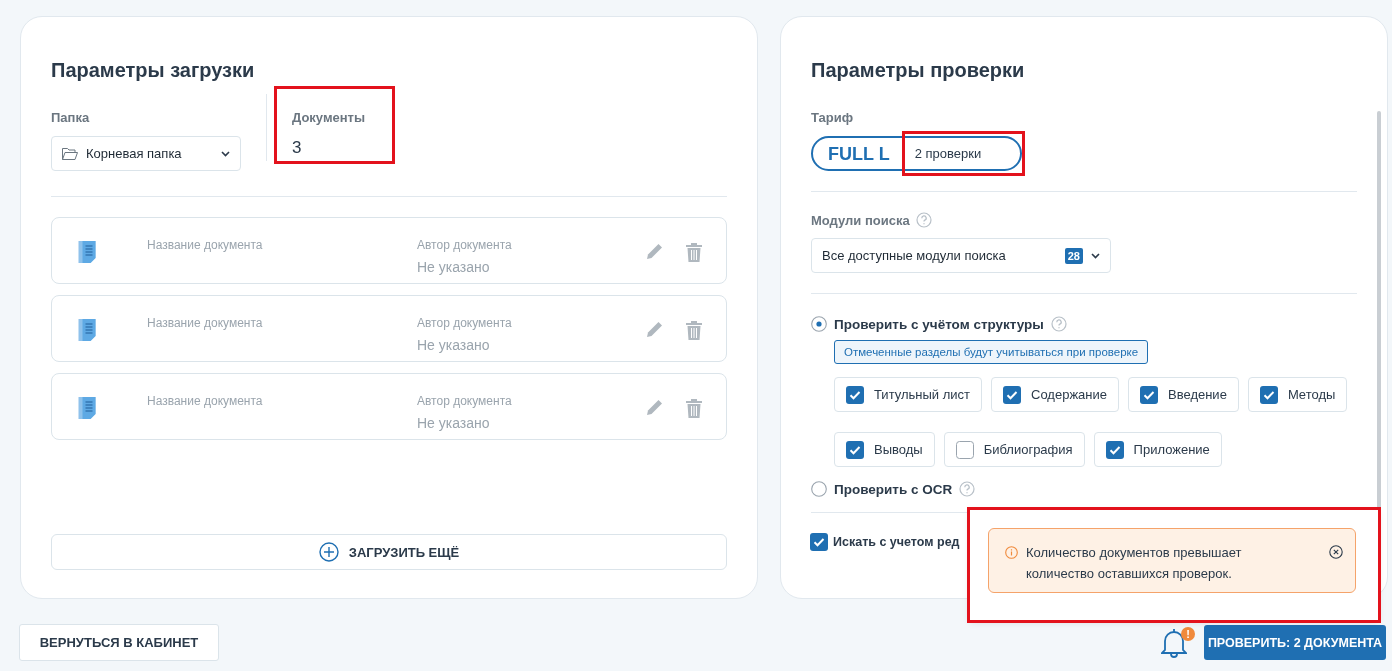 This screenshot has width=1392, height=671. What do you see at coordinates (859, 153) in the screenshot?
I see `tariff-plan: FULL L` at bounding box center [859, 153].